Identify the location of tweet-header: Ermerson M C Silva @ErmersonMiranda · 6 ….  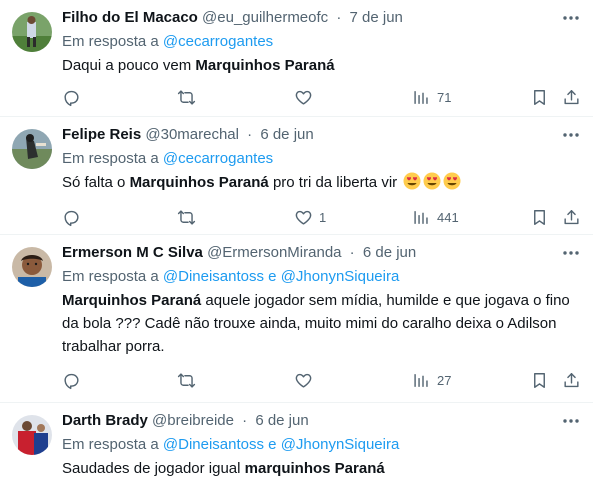
(239, 253).